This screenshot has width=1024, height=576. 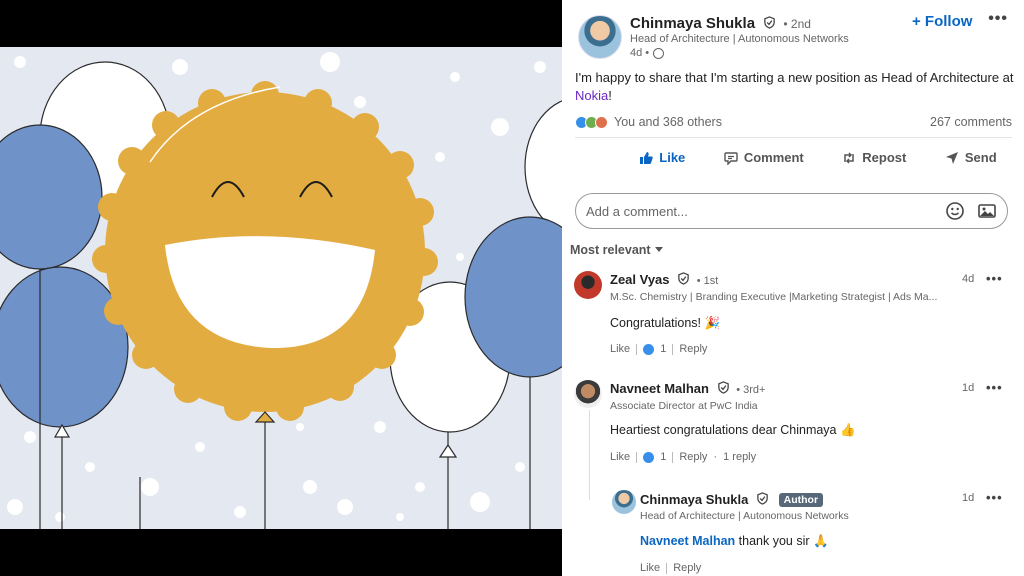 I want to click on commenter-name: Navneet Malhan, so click(x=659, y=388).